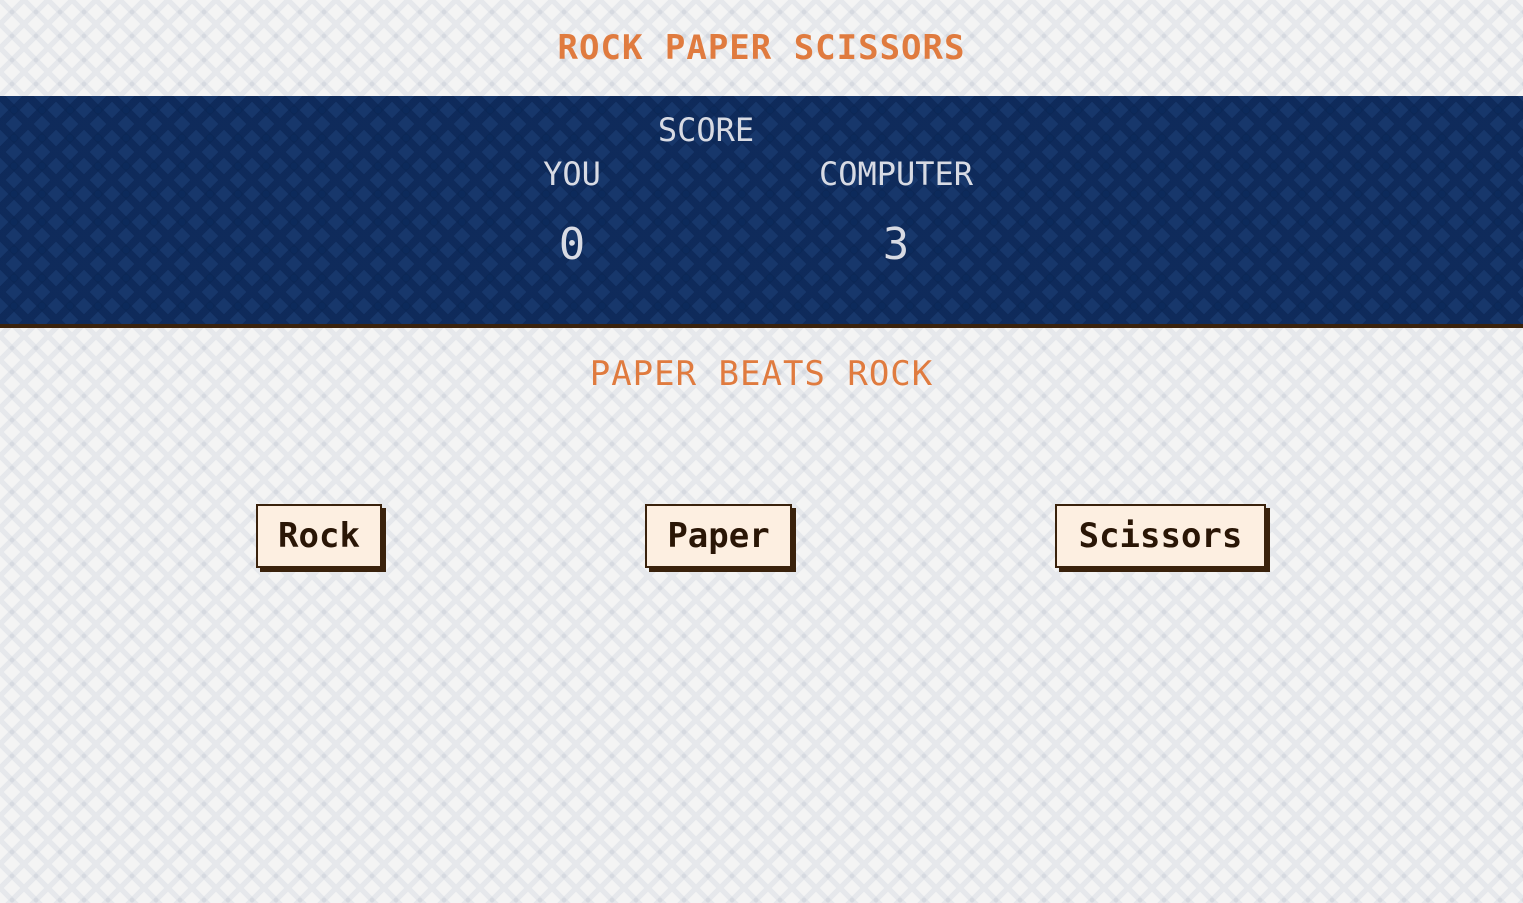 The height and width of the screenshot is (903, 1523). I want to click on player-score-column: YOU 0, so click(572, 212).